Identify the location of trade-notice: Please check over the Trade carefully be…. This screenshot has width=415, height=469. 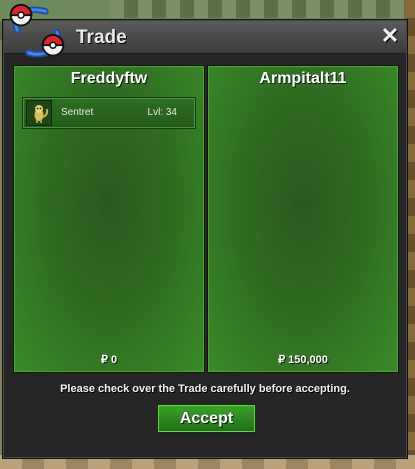
(205, 389).